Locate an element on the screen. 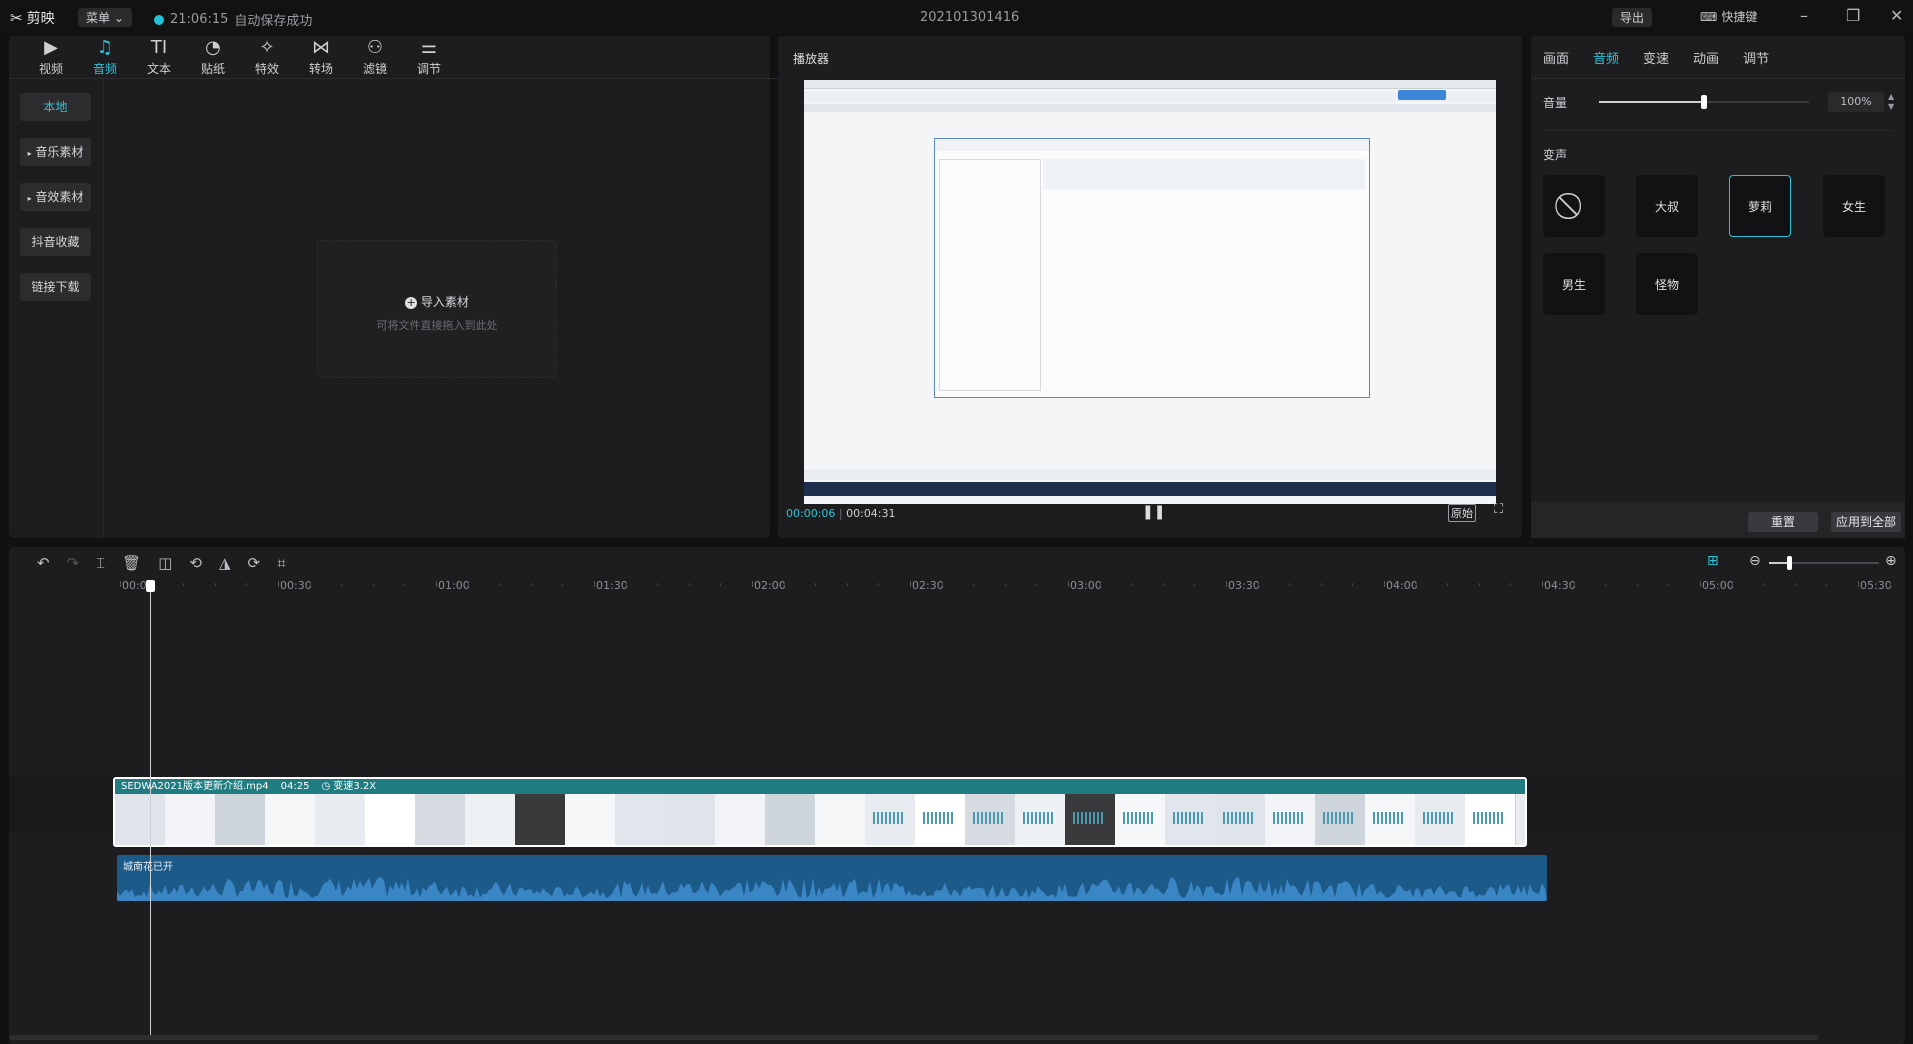 The height and width of the screenshot is (1044, 1913). voice-none: ⃠ is located at coordinates (1574, 206).